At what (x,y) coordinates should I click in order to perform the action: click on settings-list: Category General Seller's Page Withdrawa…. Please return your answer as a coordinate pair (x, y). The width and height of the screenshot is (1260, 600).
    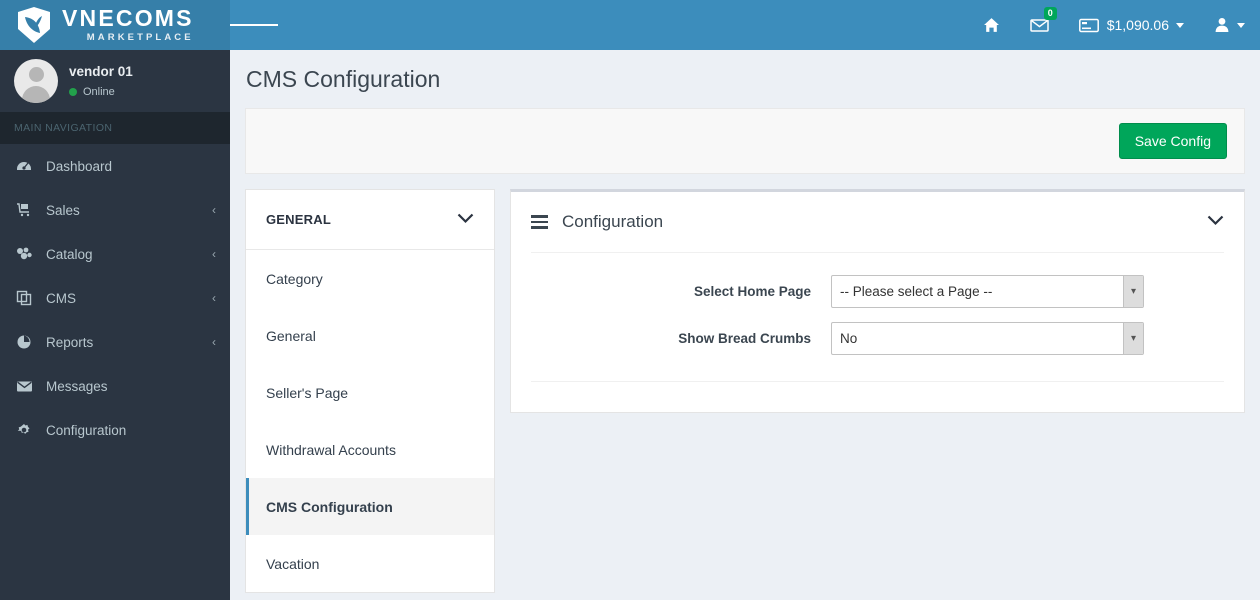
    Looking at the image, I should click on (370, 421).